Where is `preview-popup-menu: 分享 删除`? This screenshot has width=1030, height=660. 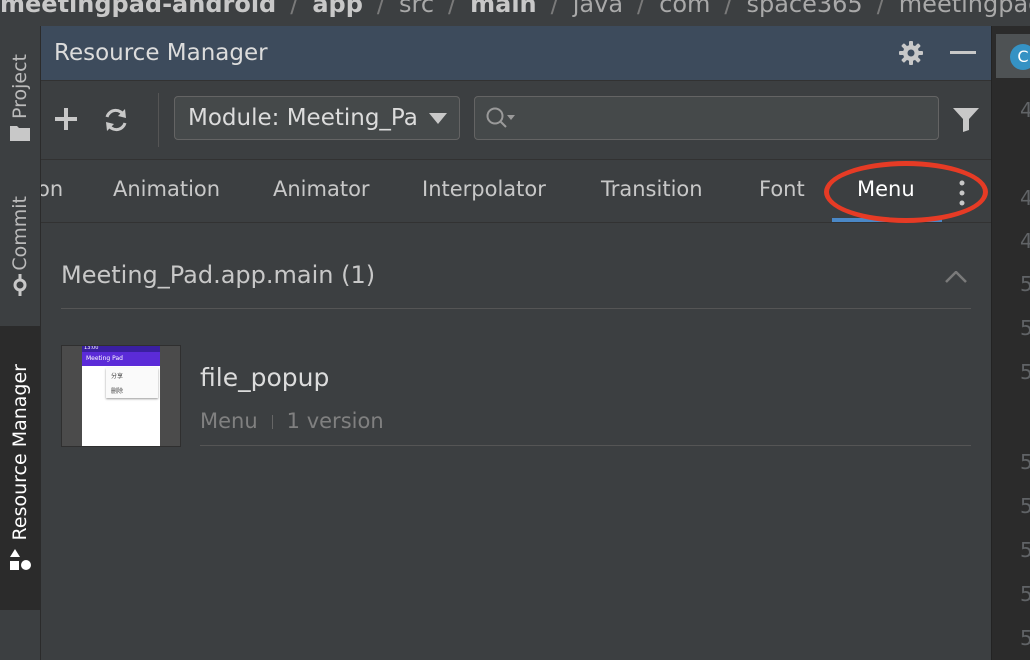
preview-popup-menu: 分享 删除 is located at coordinates (132, 383).